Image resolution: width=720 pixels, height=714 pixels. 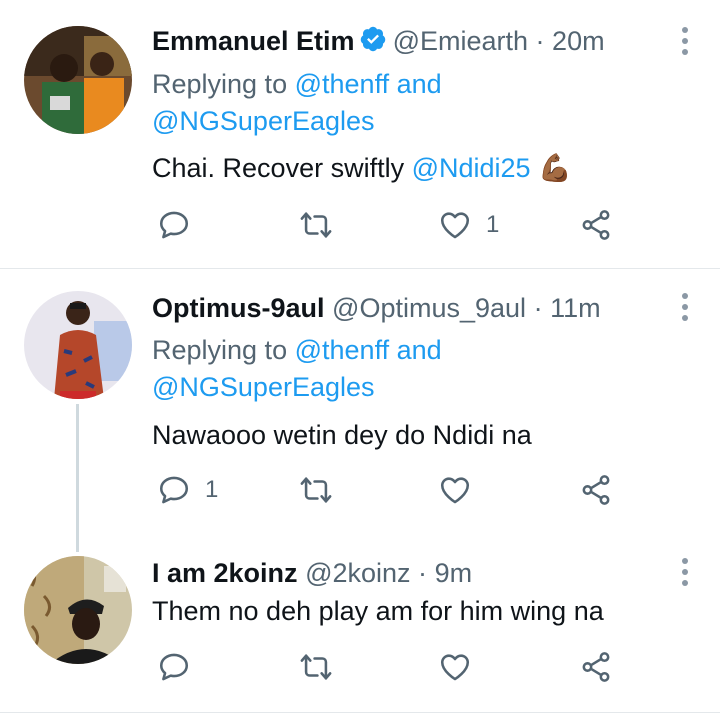 What do you see at coordinates (471, 168) in the screenshot?
I see `mention-link: @Ndidi25` at bounding box center [471, 168].